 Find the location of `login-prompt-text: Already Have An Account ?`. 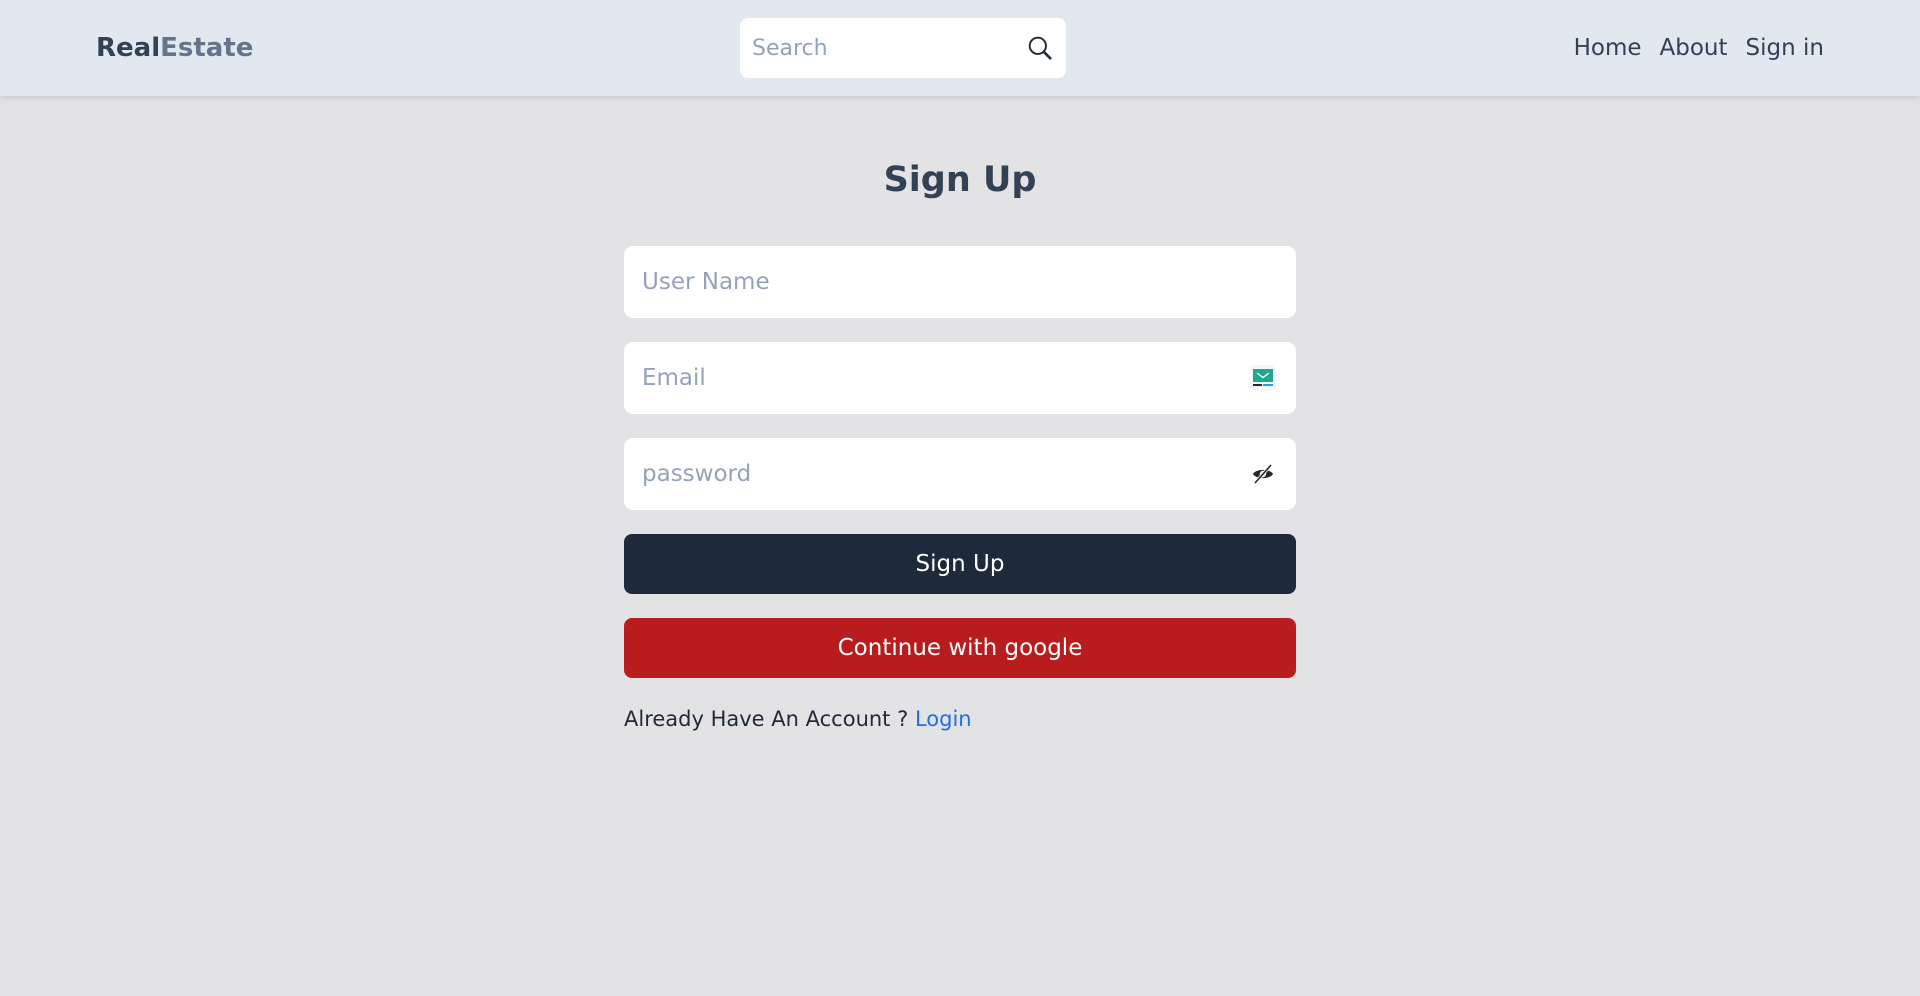

login-prompt-text: Already Have An Account ? is located at coordinates (766, 719).